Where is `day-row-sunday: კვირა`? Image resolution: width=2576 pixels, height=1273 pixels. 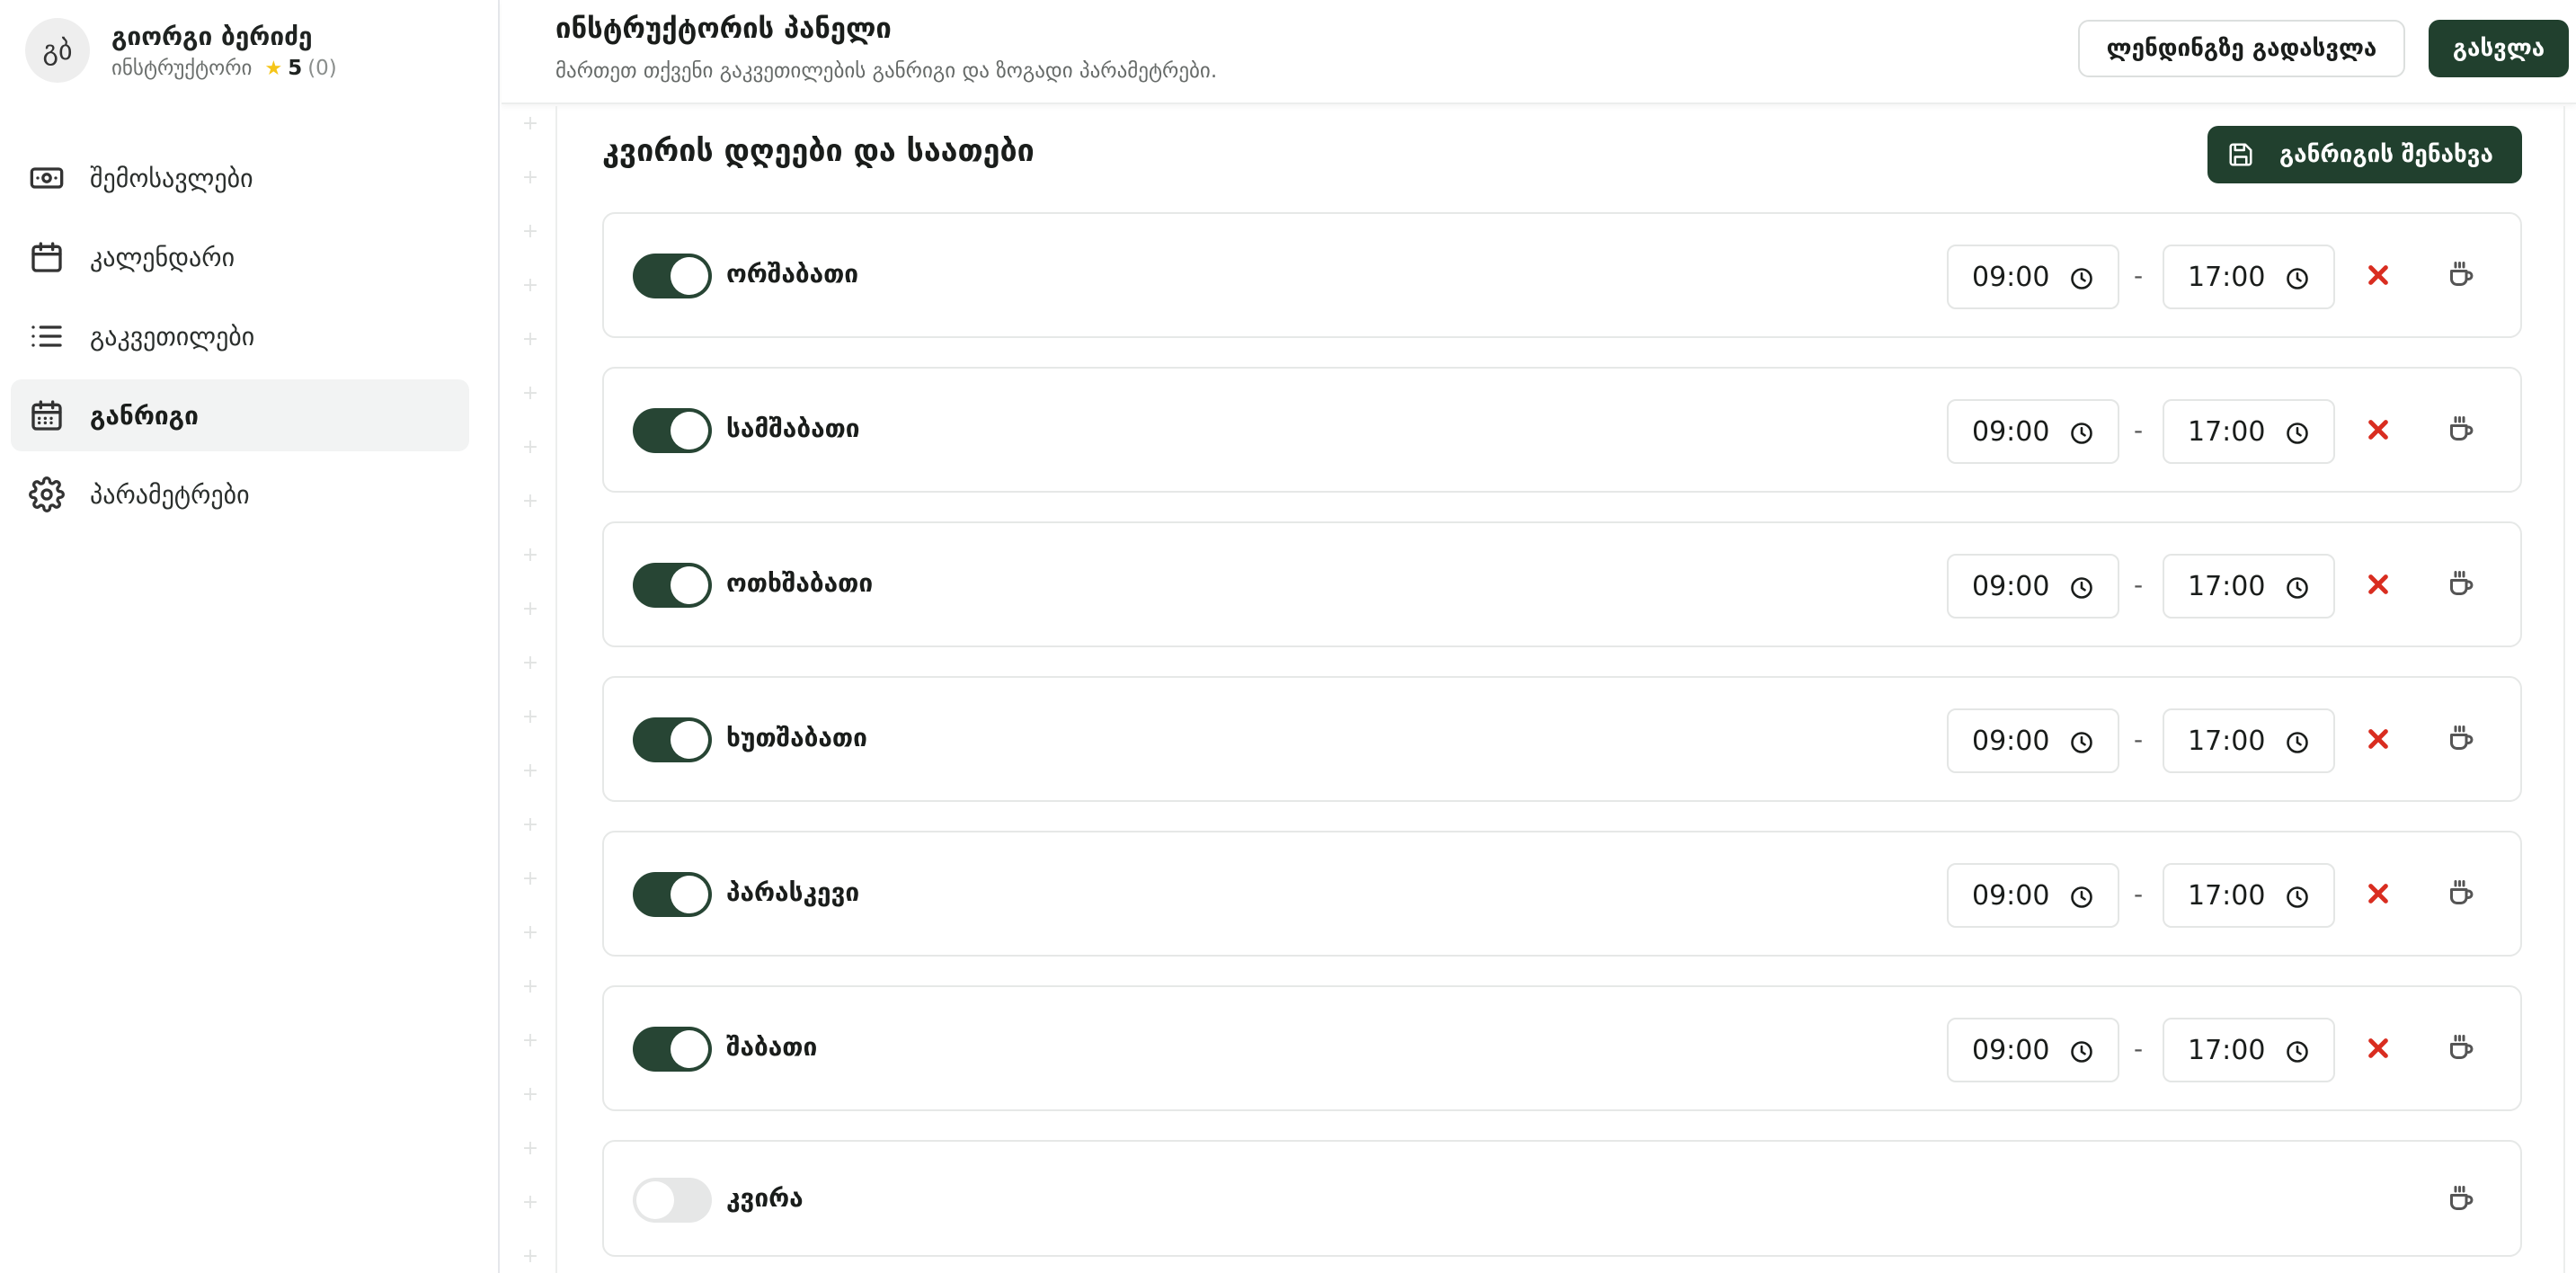
day-row-sunday: კვირა is located at coordinates (1562, 1198).